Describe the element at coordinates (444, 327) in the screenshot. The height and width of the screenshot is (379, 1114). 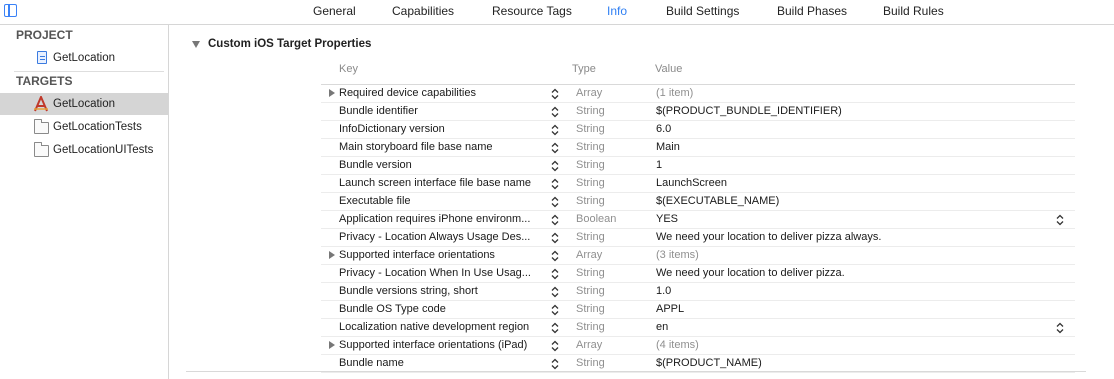
I see `plist-key: Localization native development region` at that location.